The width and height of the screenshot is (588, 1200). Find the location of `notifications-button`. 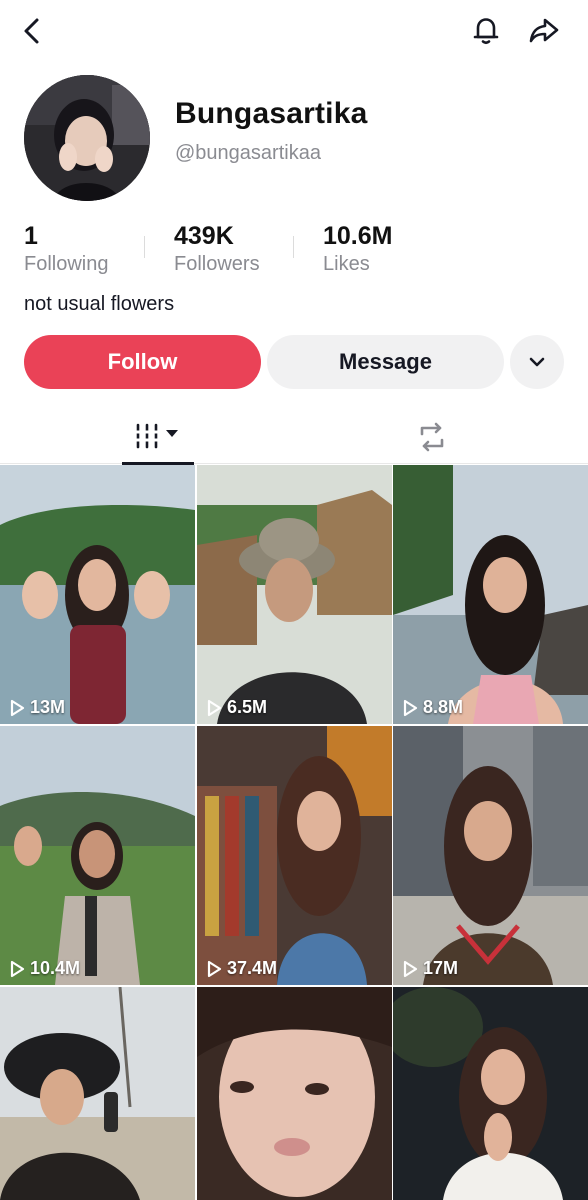

notifications-button is located at coordinates (486, 30).